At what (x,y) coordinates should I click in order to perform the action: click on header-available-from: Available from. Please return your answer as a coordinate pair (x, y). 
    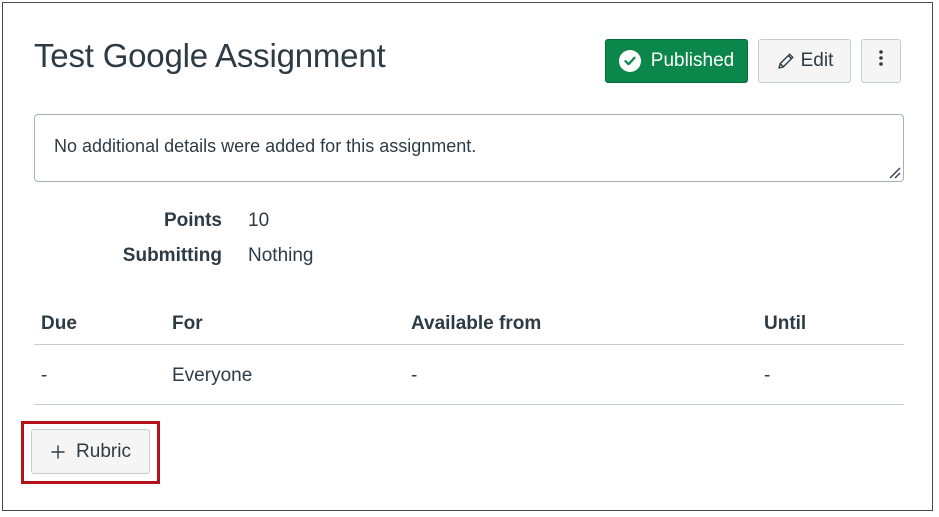
    Looking at the image, I should click on (476, 323).